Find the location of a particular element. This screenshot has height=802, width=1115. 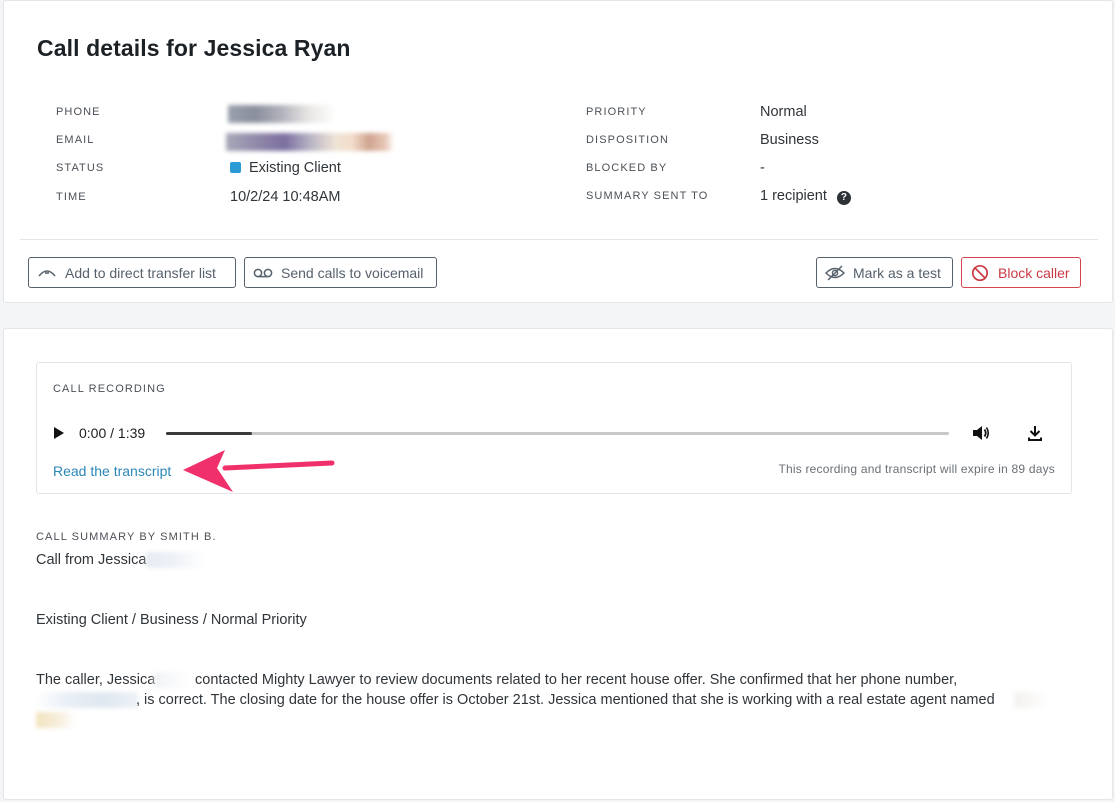

blocked-by-value: - is located at coordinates (762, 168).